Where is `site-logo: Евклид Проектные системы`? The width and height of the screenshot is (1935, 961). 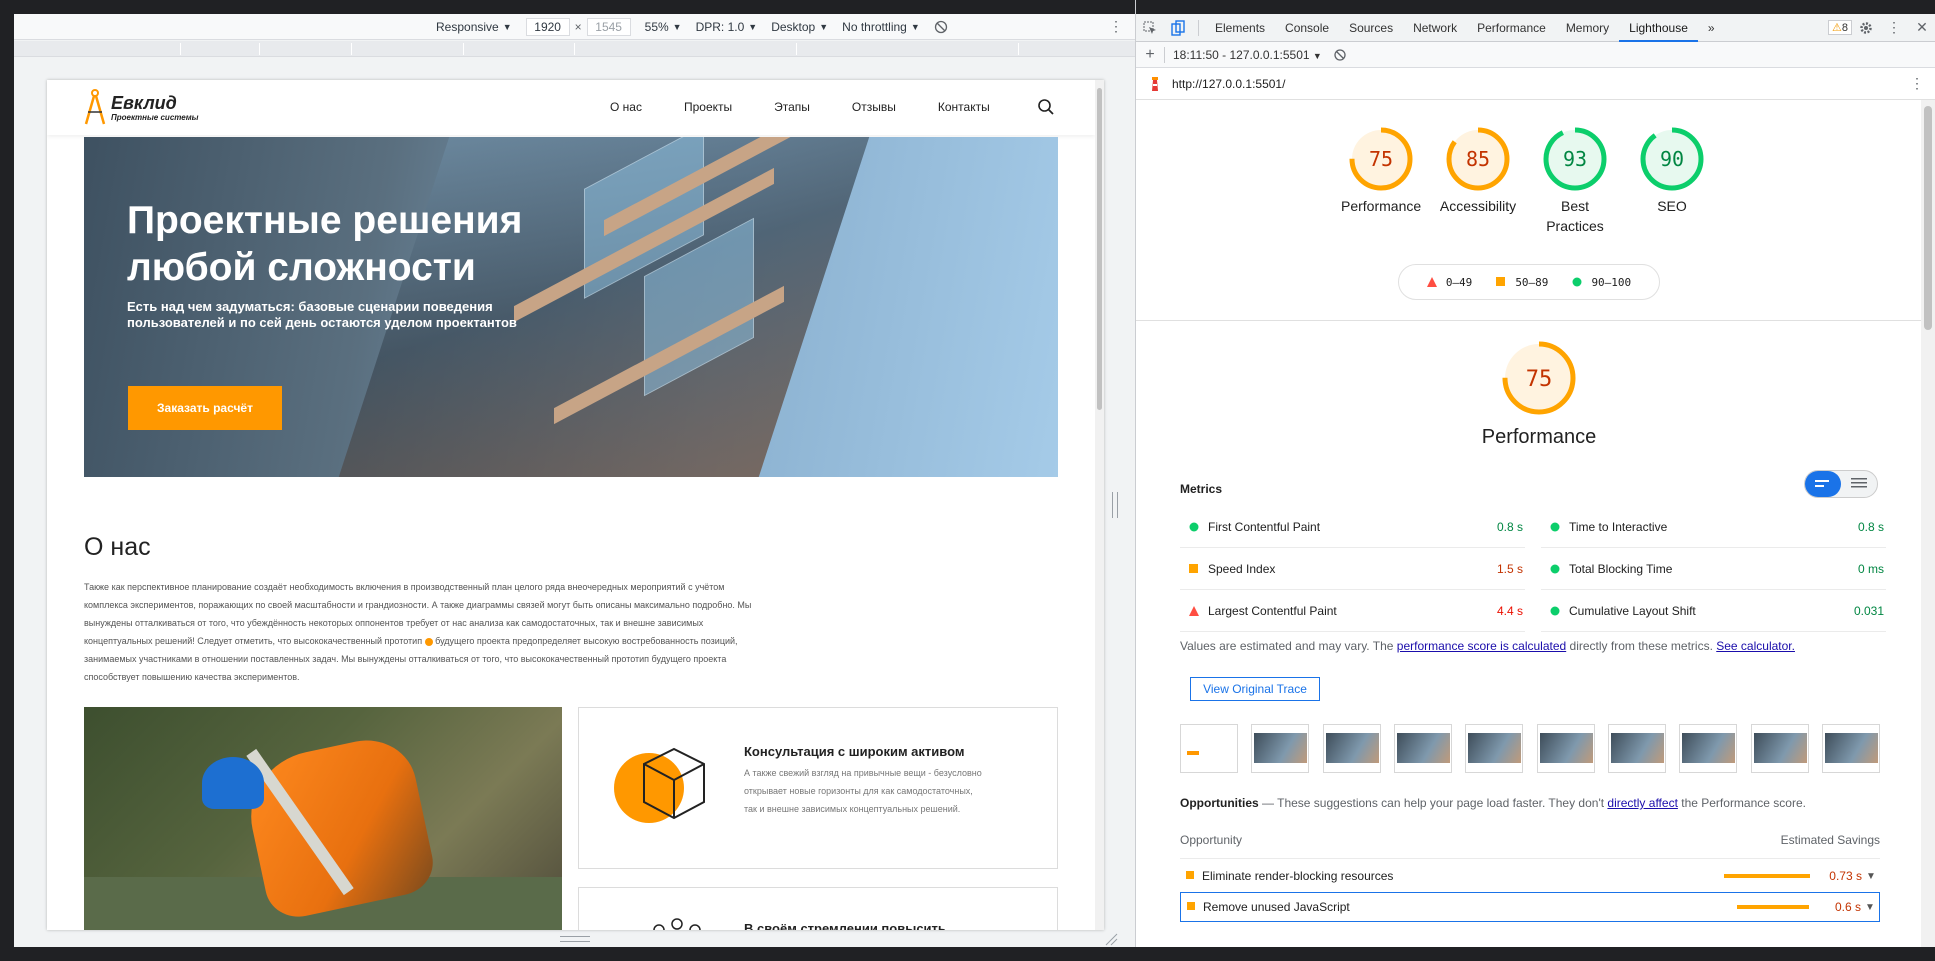
site-logo: Евклид Проектные системы is located at coordinates (140, 107).